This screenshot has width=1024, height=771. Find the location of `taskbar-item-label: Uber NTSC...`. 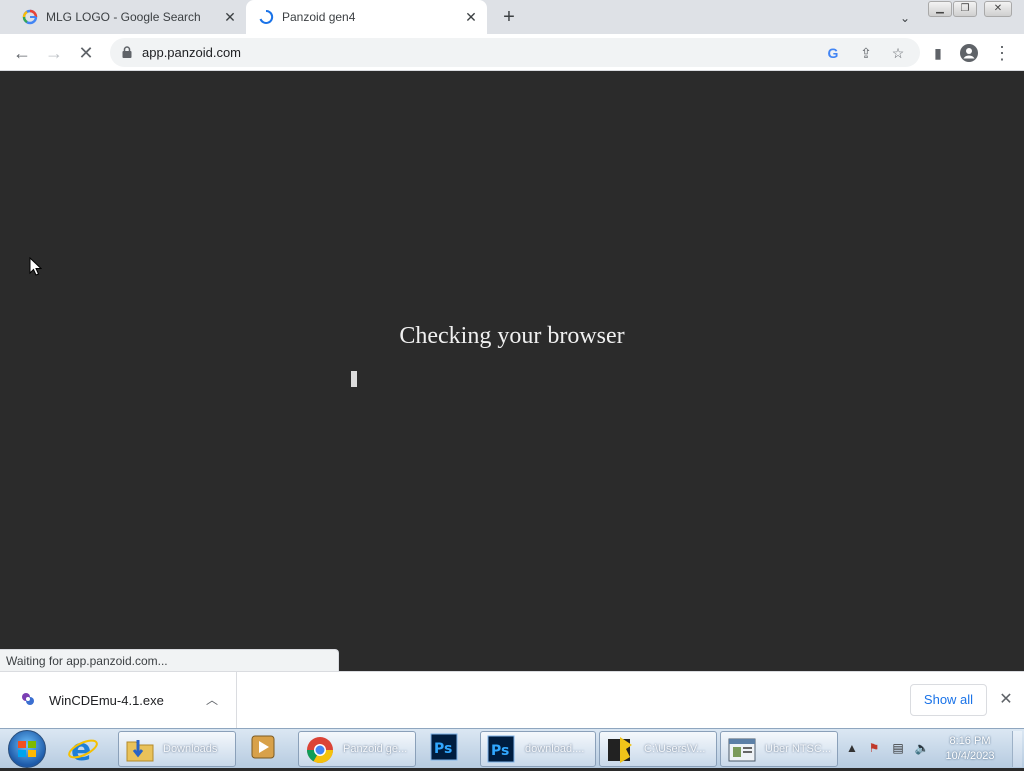

taskbar-item-label: Uber NTSC... is located at coordinates (798, 749).